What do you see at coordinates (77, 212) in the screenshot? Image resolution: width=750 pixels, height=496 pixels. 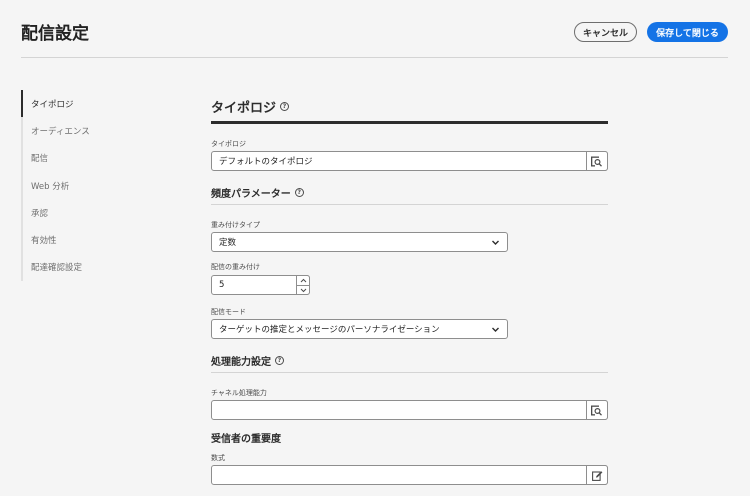 I see `nav-item-approval: 承認` at bounding box center [77, 212].